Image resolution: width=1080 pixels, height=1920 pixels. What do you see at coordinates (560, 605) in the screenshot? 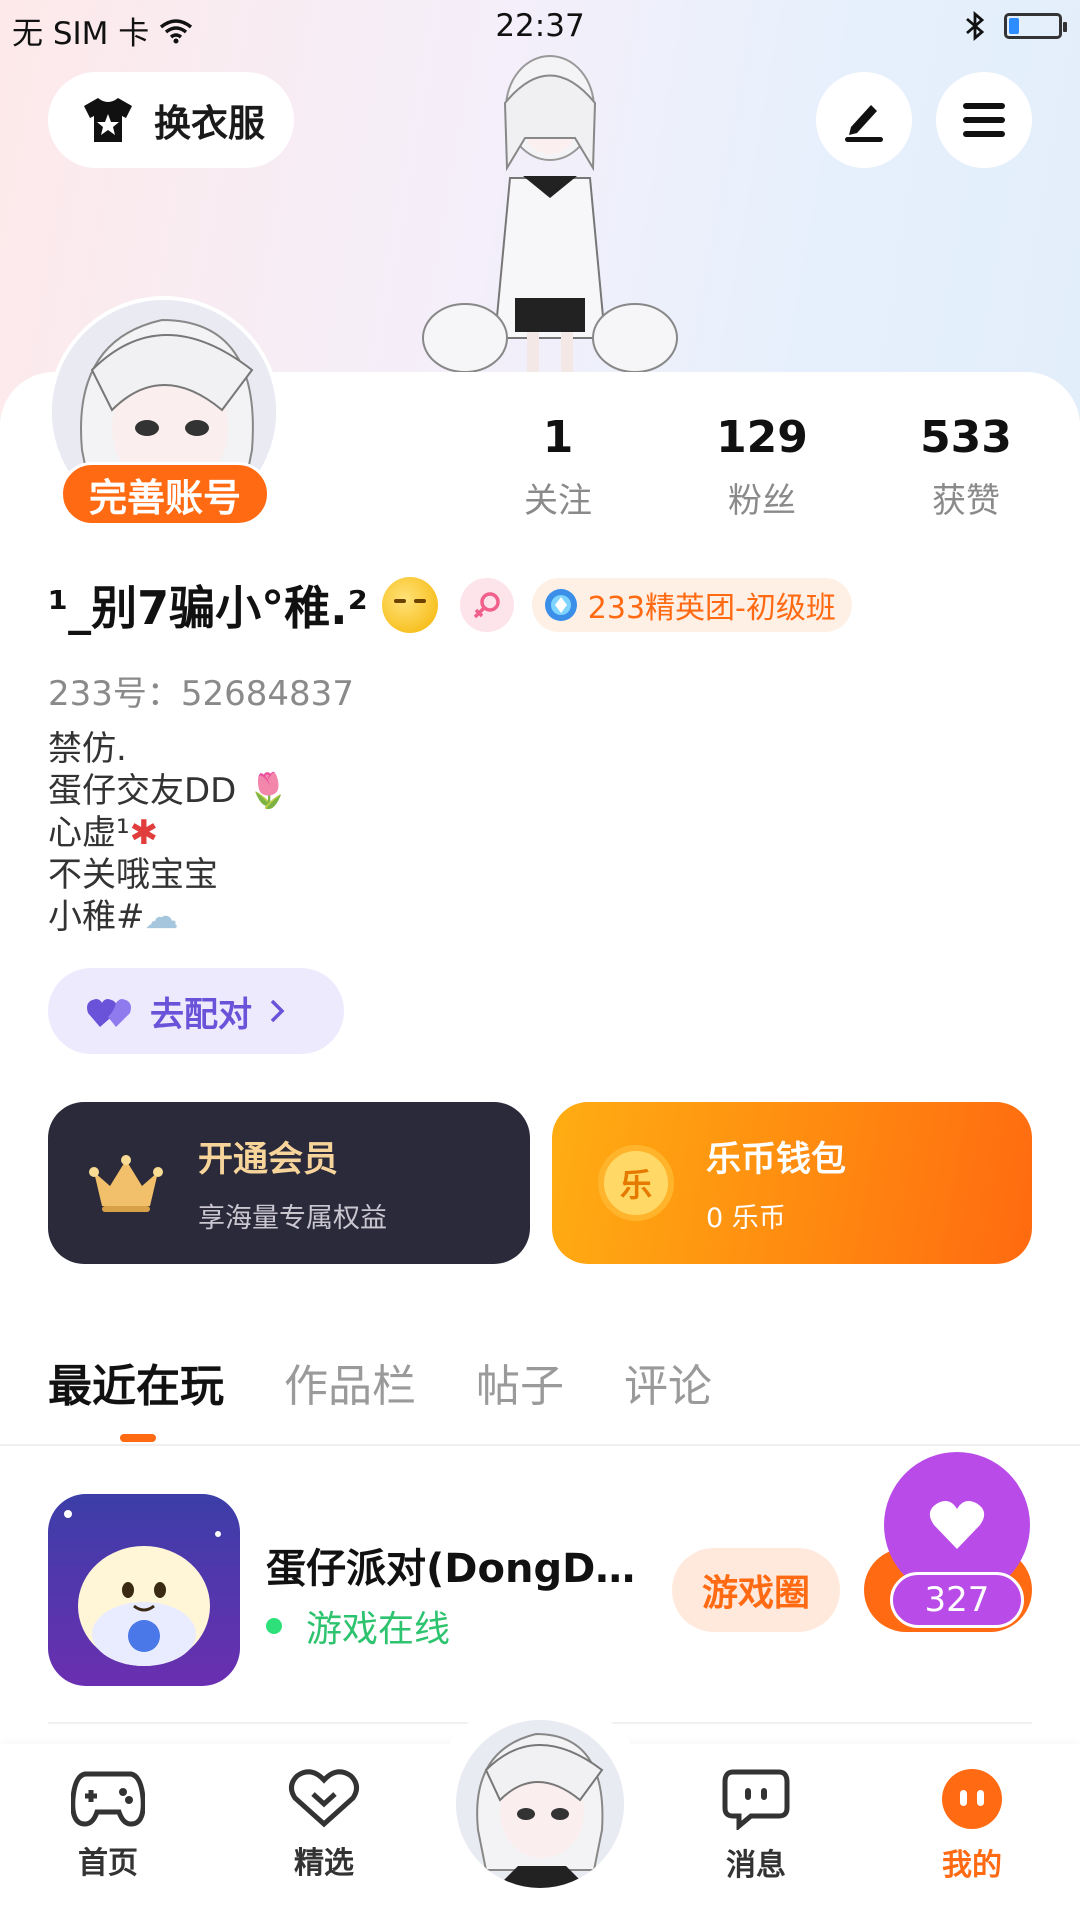
I see `gem-badge-icon` at bounding box center [560, 605].